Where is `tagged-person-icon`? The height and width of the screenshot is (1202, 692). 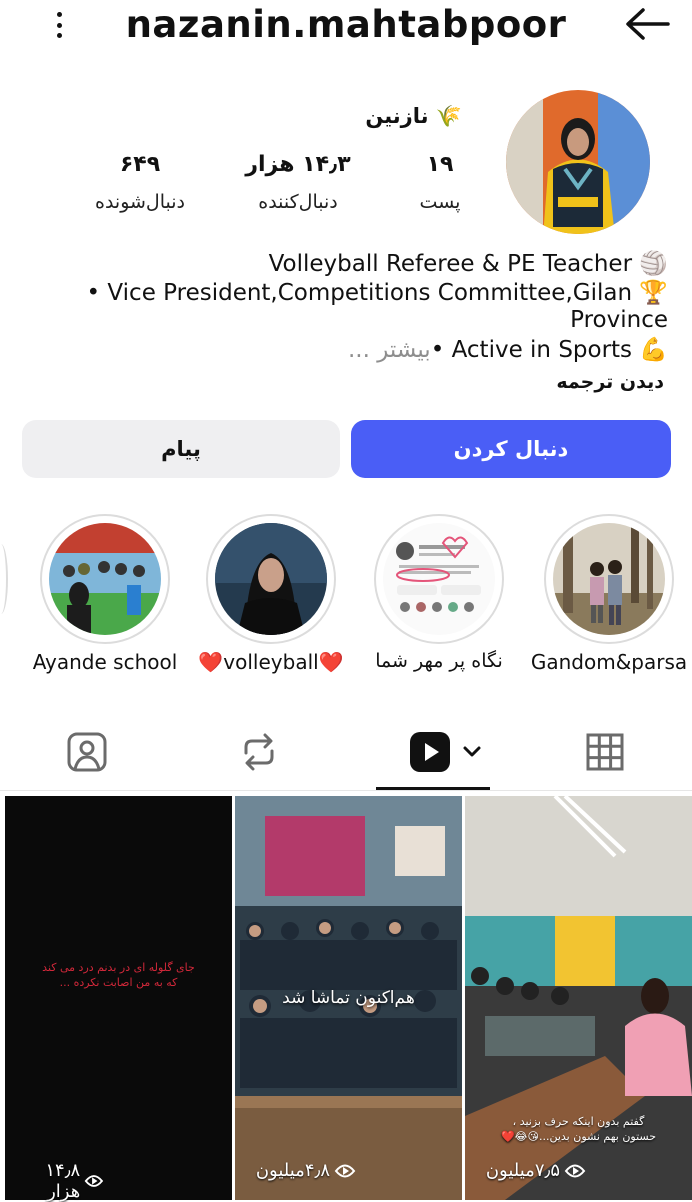
tagged-person-icon is located at coordinates (87, 752).